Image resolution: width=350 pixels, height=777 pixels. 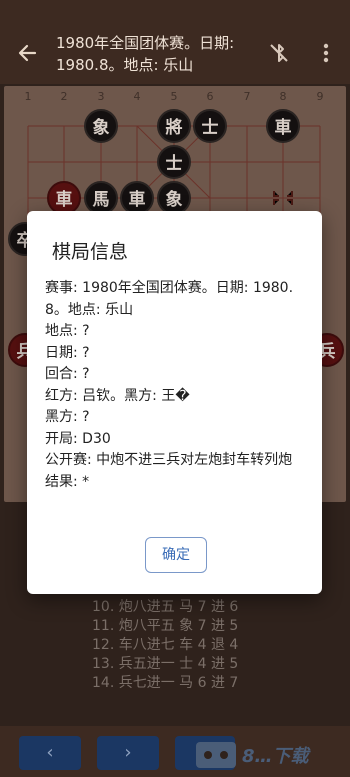 I want to click on watermark-logo: 8…下载, so click(x=270, y=756).